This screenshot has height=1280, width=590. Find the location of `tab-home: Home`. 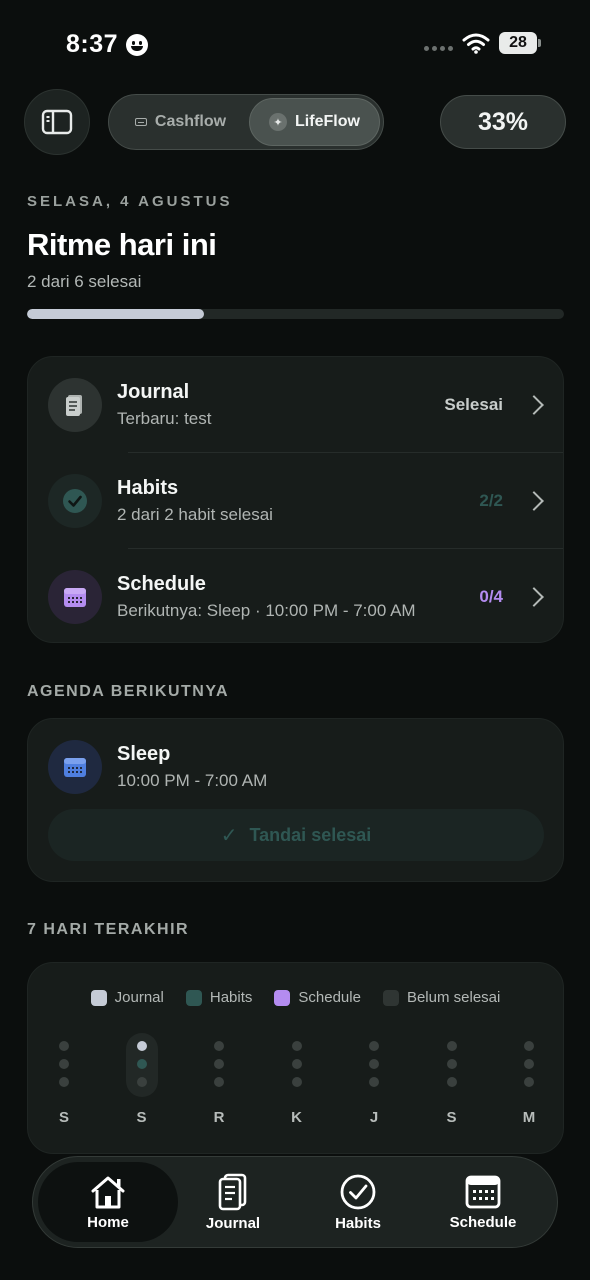

tab-home: Home is located at coordinates (108, 1202).